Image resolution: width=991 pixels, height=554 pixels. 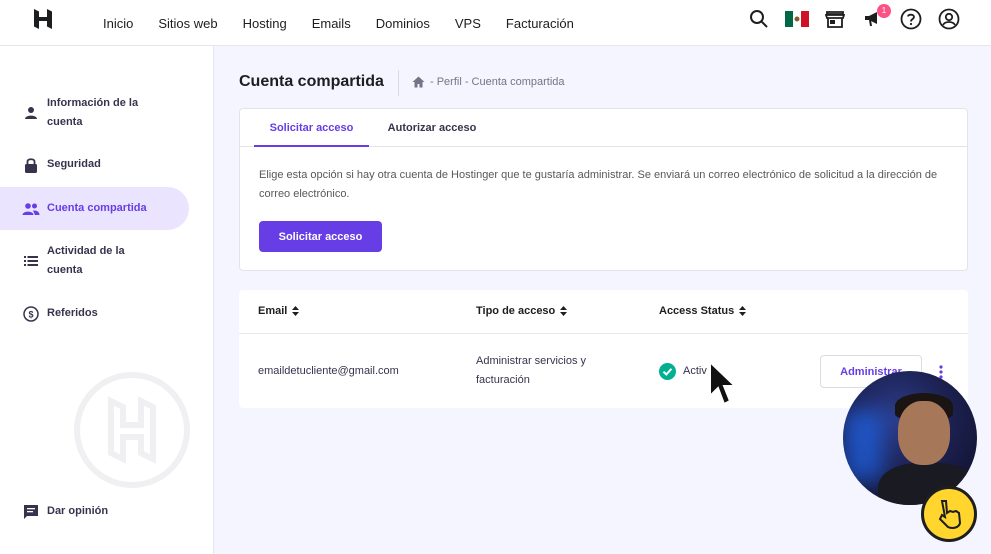 What do you see at coordinates (910, 438) in the screenshot?
I see `webcam-overlay` at bounding box center [910, 438].